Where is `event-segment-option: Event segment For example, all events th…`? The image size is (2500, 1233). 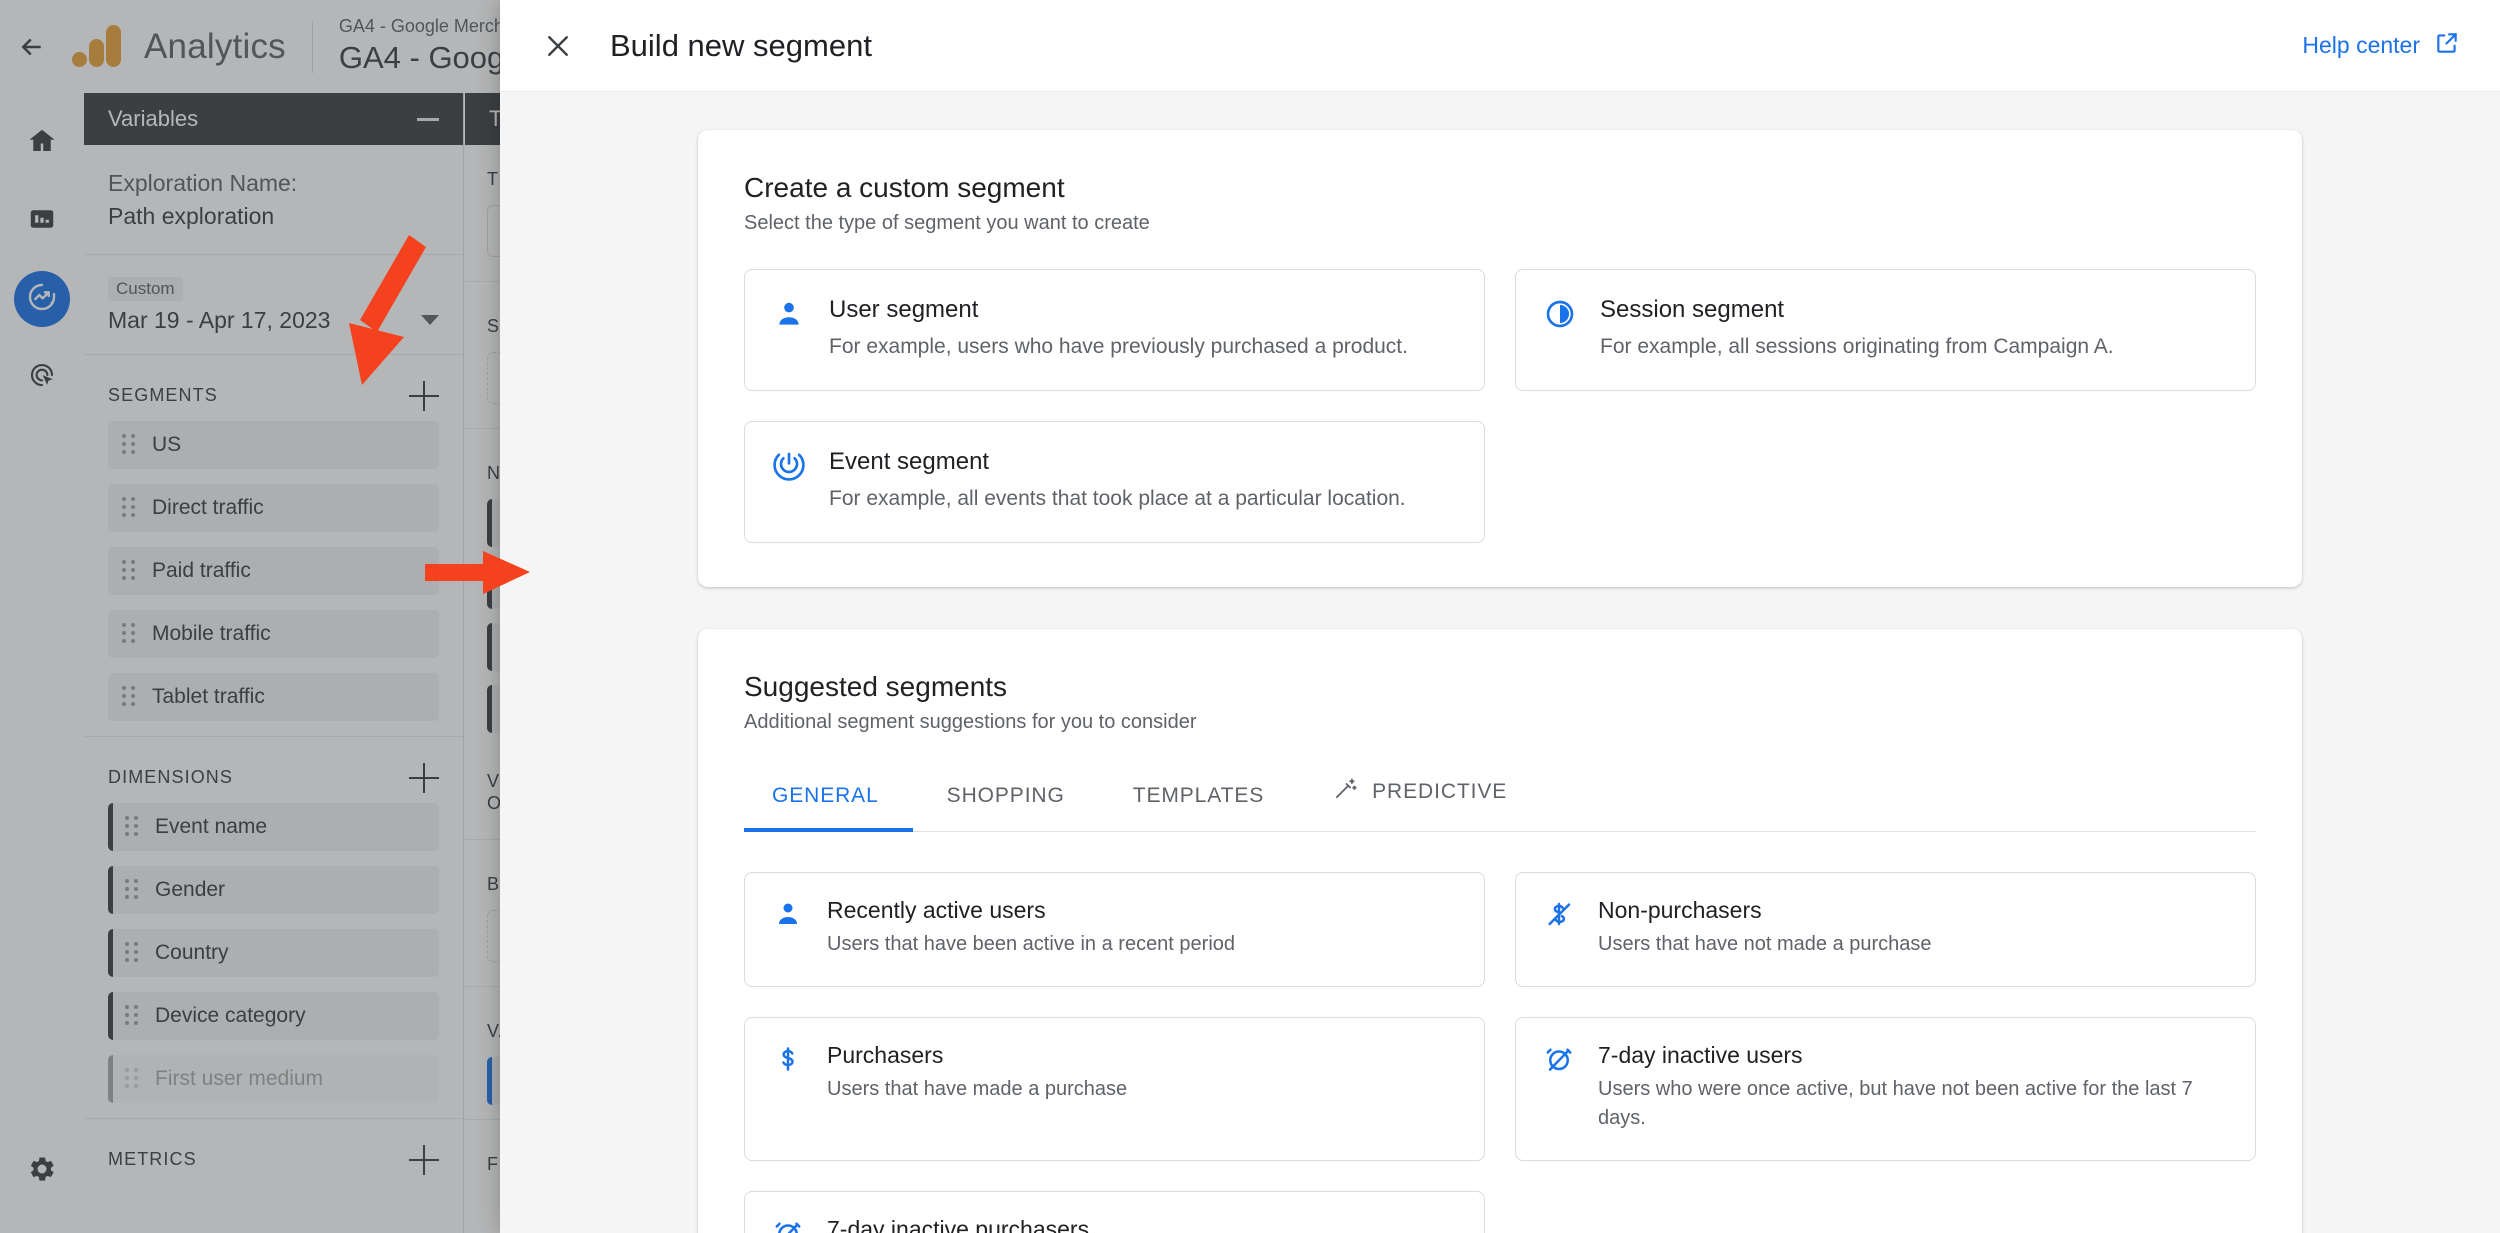 event-segment-option: Event segment For example, all events th… is located at coordinates (1114, 482).